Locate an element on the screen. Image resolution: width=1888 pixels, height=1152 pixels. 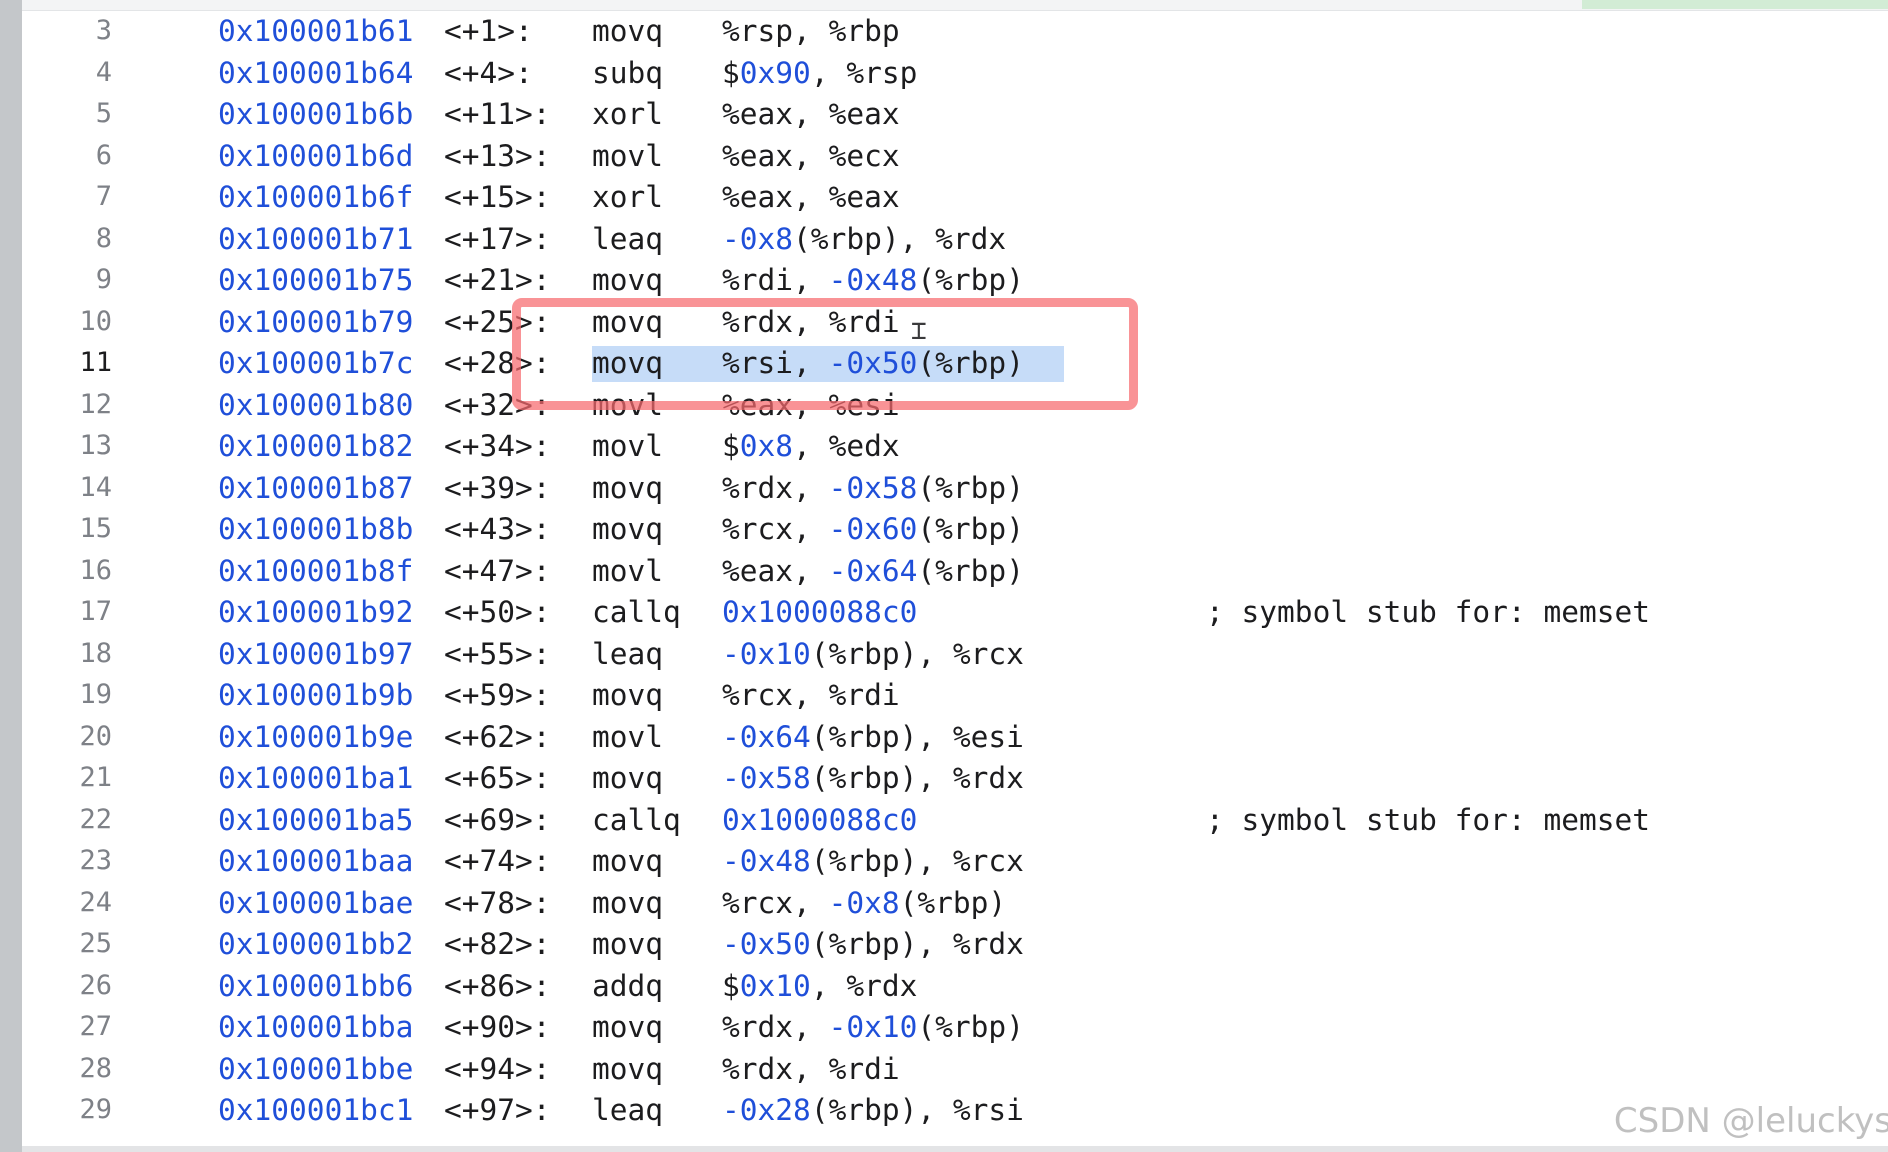
hex-literal: 0x1000088c0 is located at coordinates (820, 612).